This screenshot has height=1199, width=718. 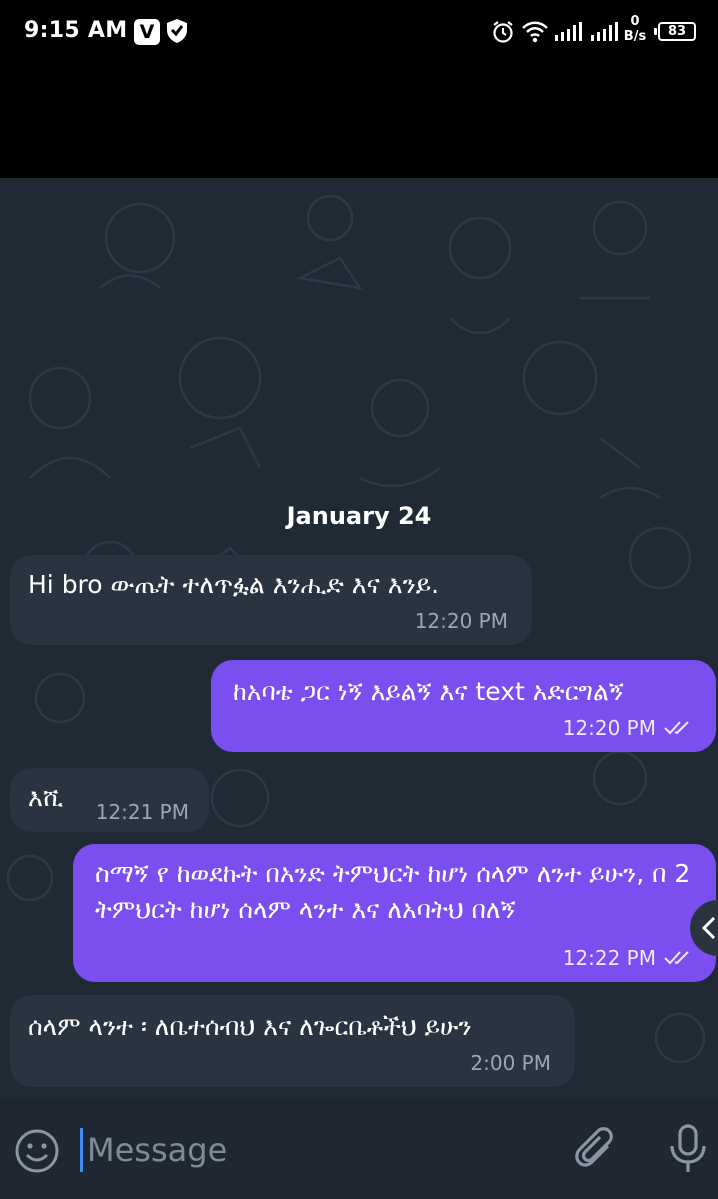 I want to click on mic-icon, so click(x=688, y=1152).